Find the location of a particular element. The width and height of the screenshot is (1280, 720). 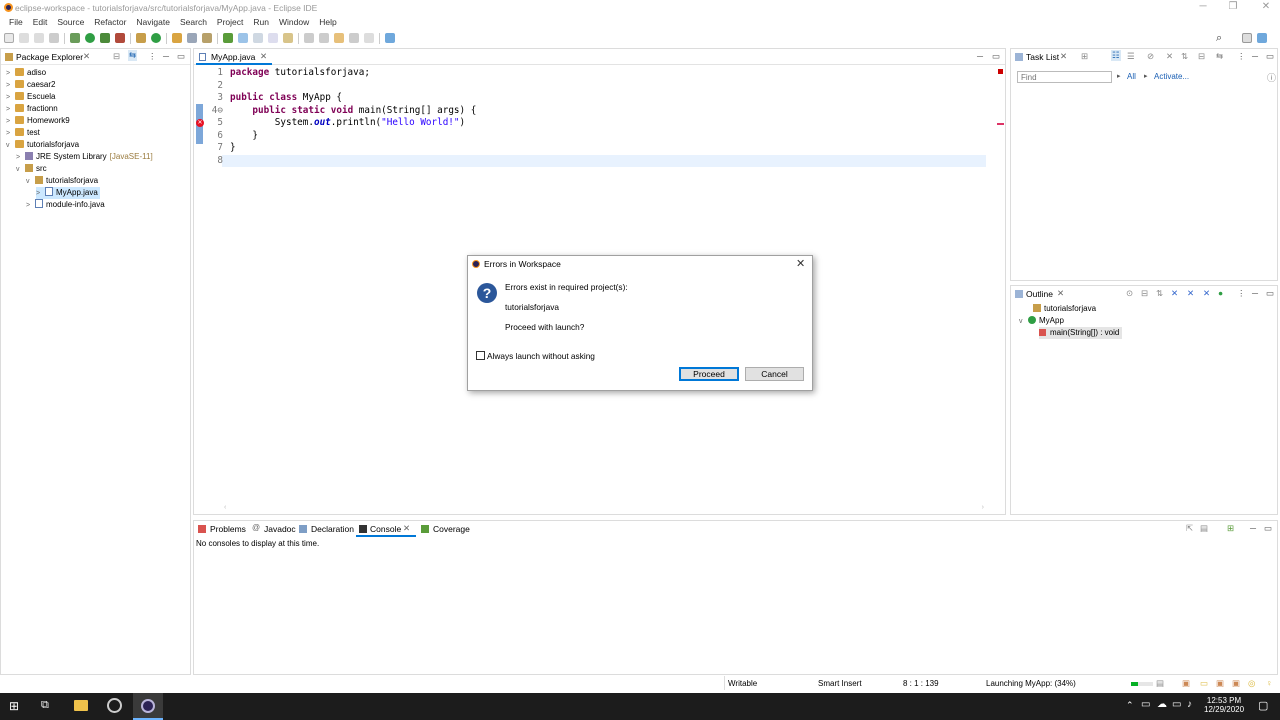

close-tab-icon: ✕ is located at coordinates (263, 56).